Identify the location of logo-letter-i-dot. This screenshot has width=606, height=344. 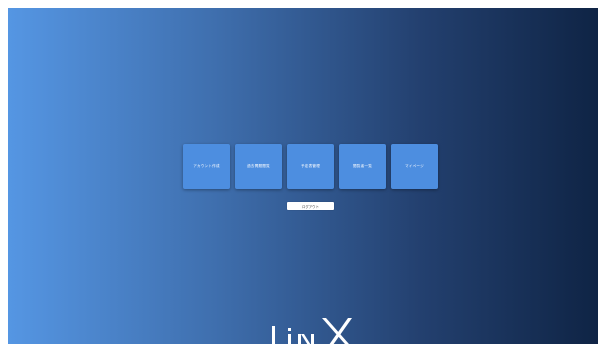
(289, 329).